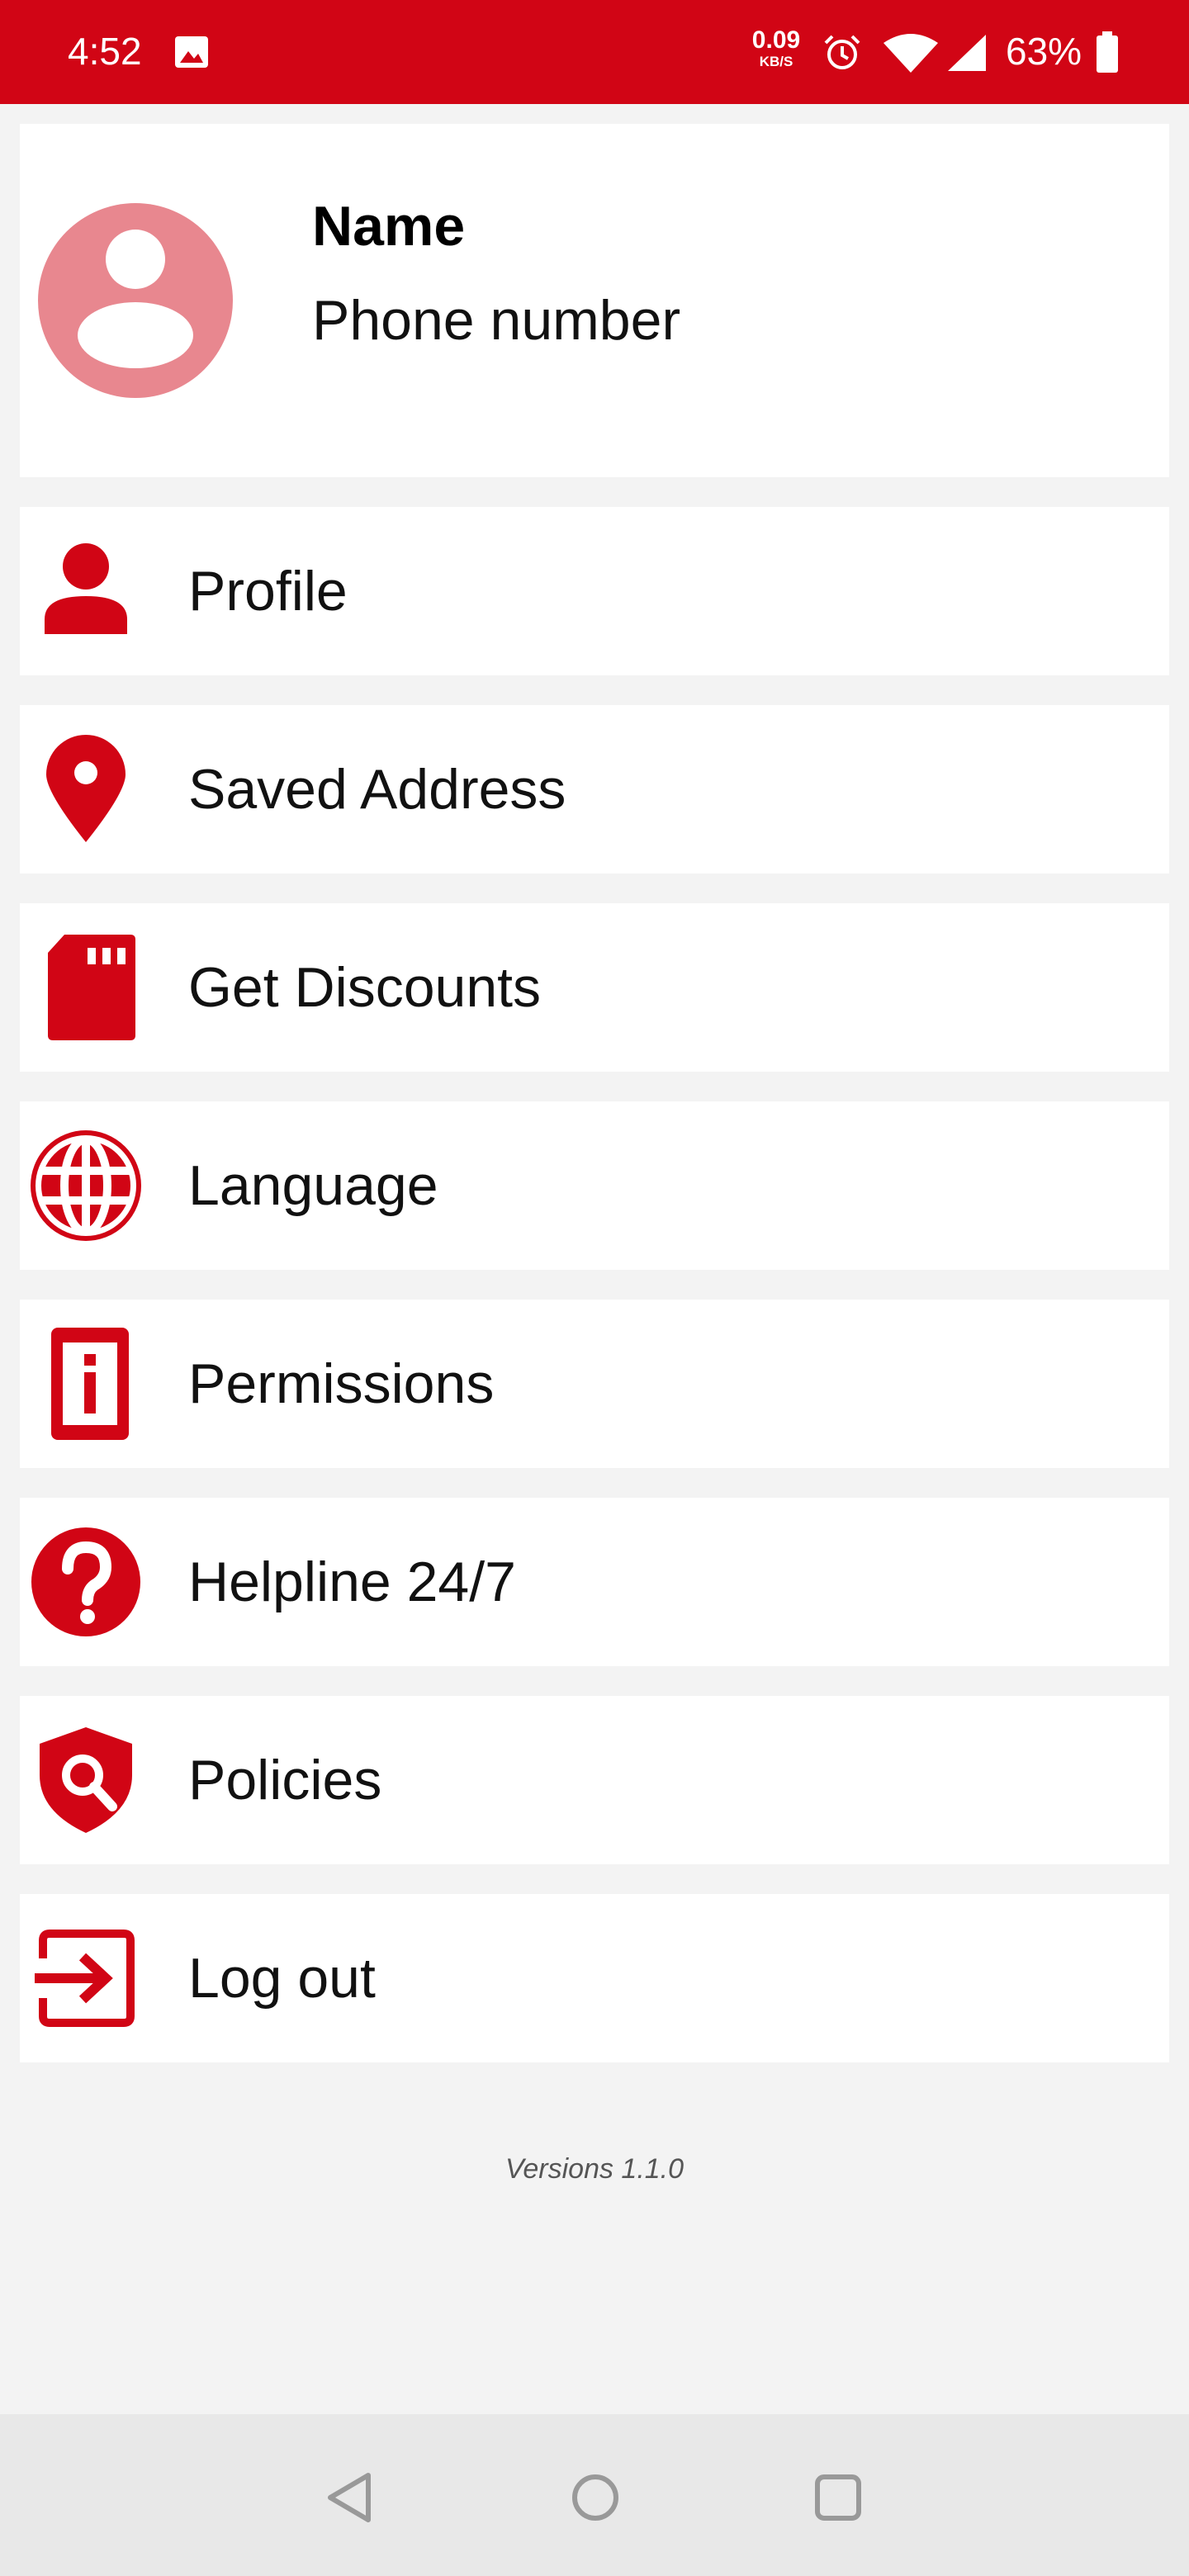  What do you see at coordinates (86, 591) in the screenshot?
I see `person-icon` at bounding box center [86, 591].